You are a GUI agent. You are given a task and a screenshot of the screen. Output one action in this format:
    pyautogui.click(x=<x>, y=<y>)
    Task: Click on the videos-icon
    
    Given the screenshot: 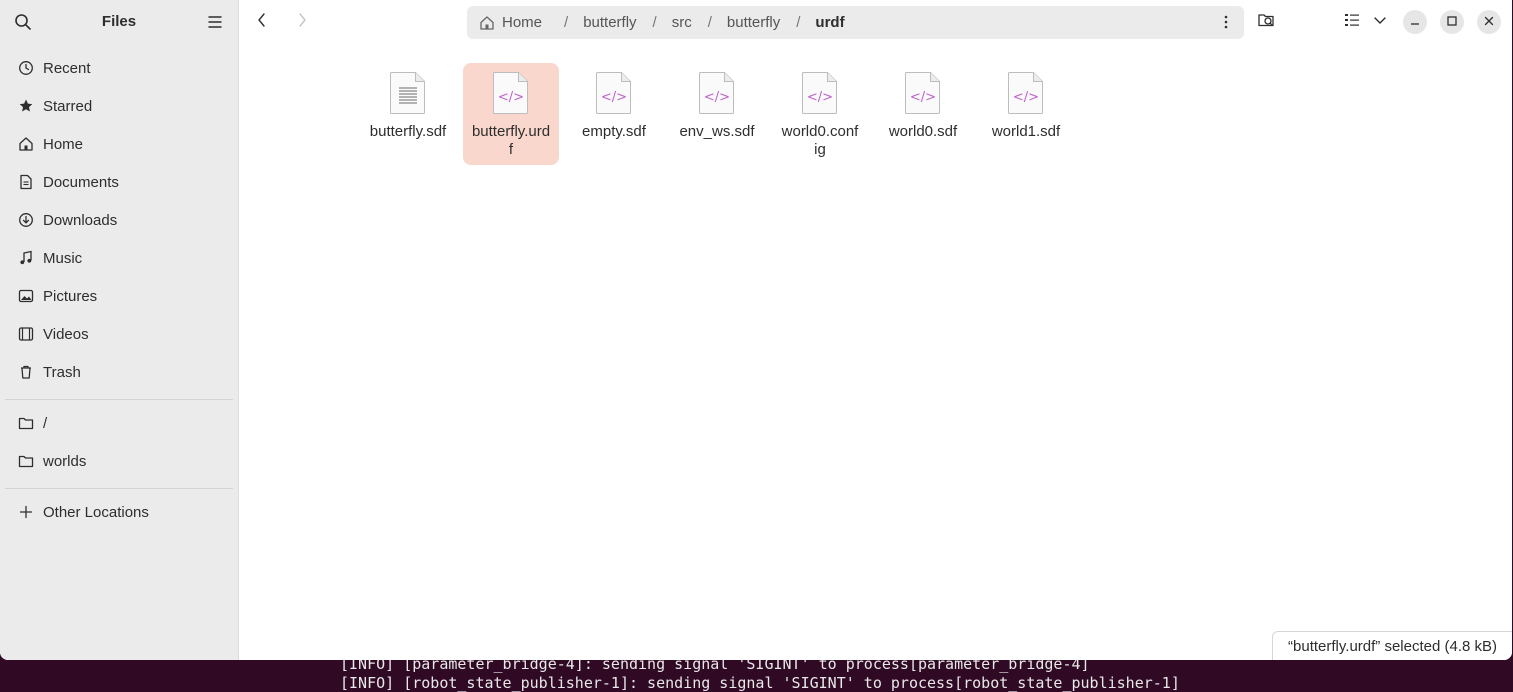 What is the action you would take?
    pyautogui.click(x=26, y=334)
    